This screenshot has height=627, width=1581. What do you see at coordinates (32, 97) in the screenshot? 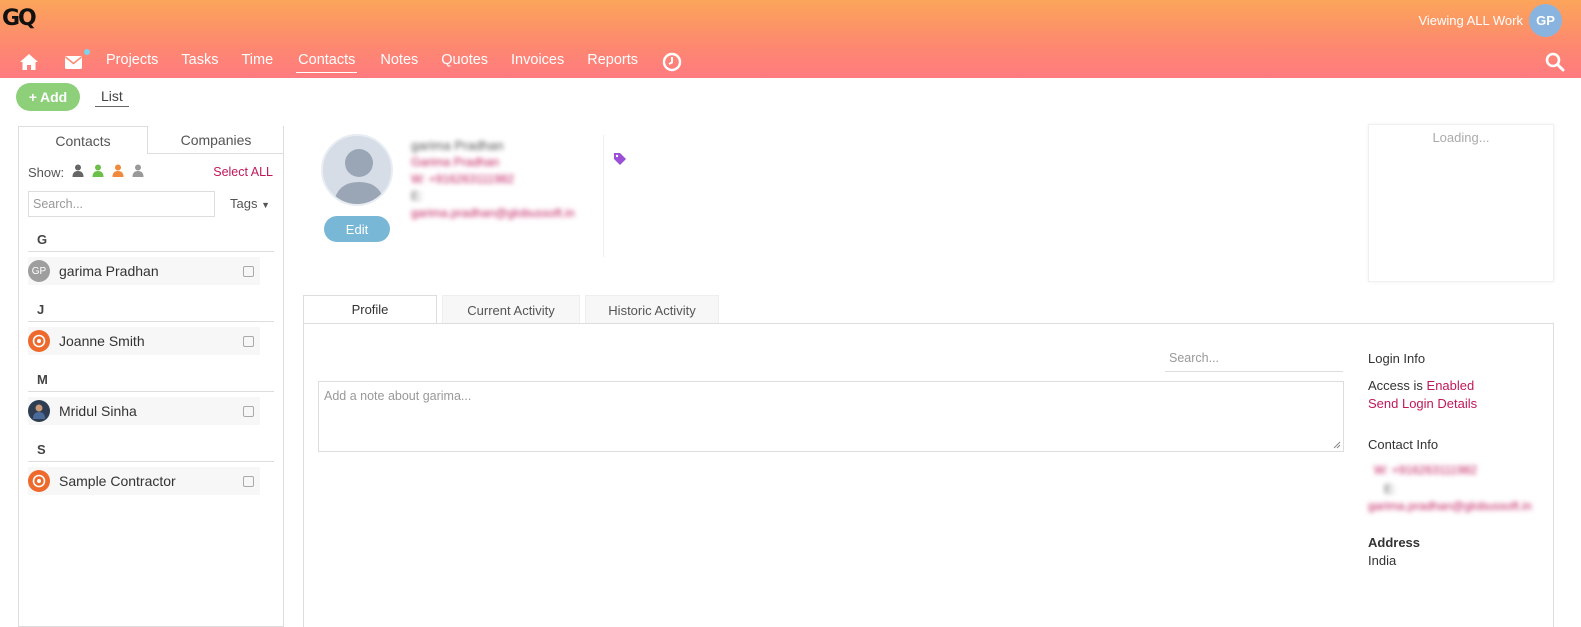
I see `plus-icon: +` at bounding box center [32, 97].